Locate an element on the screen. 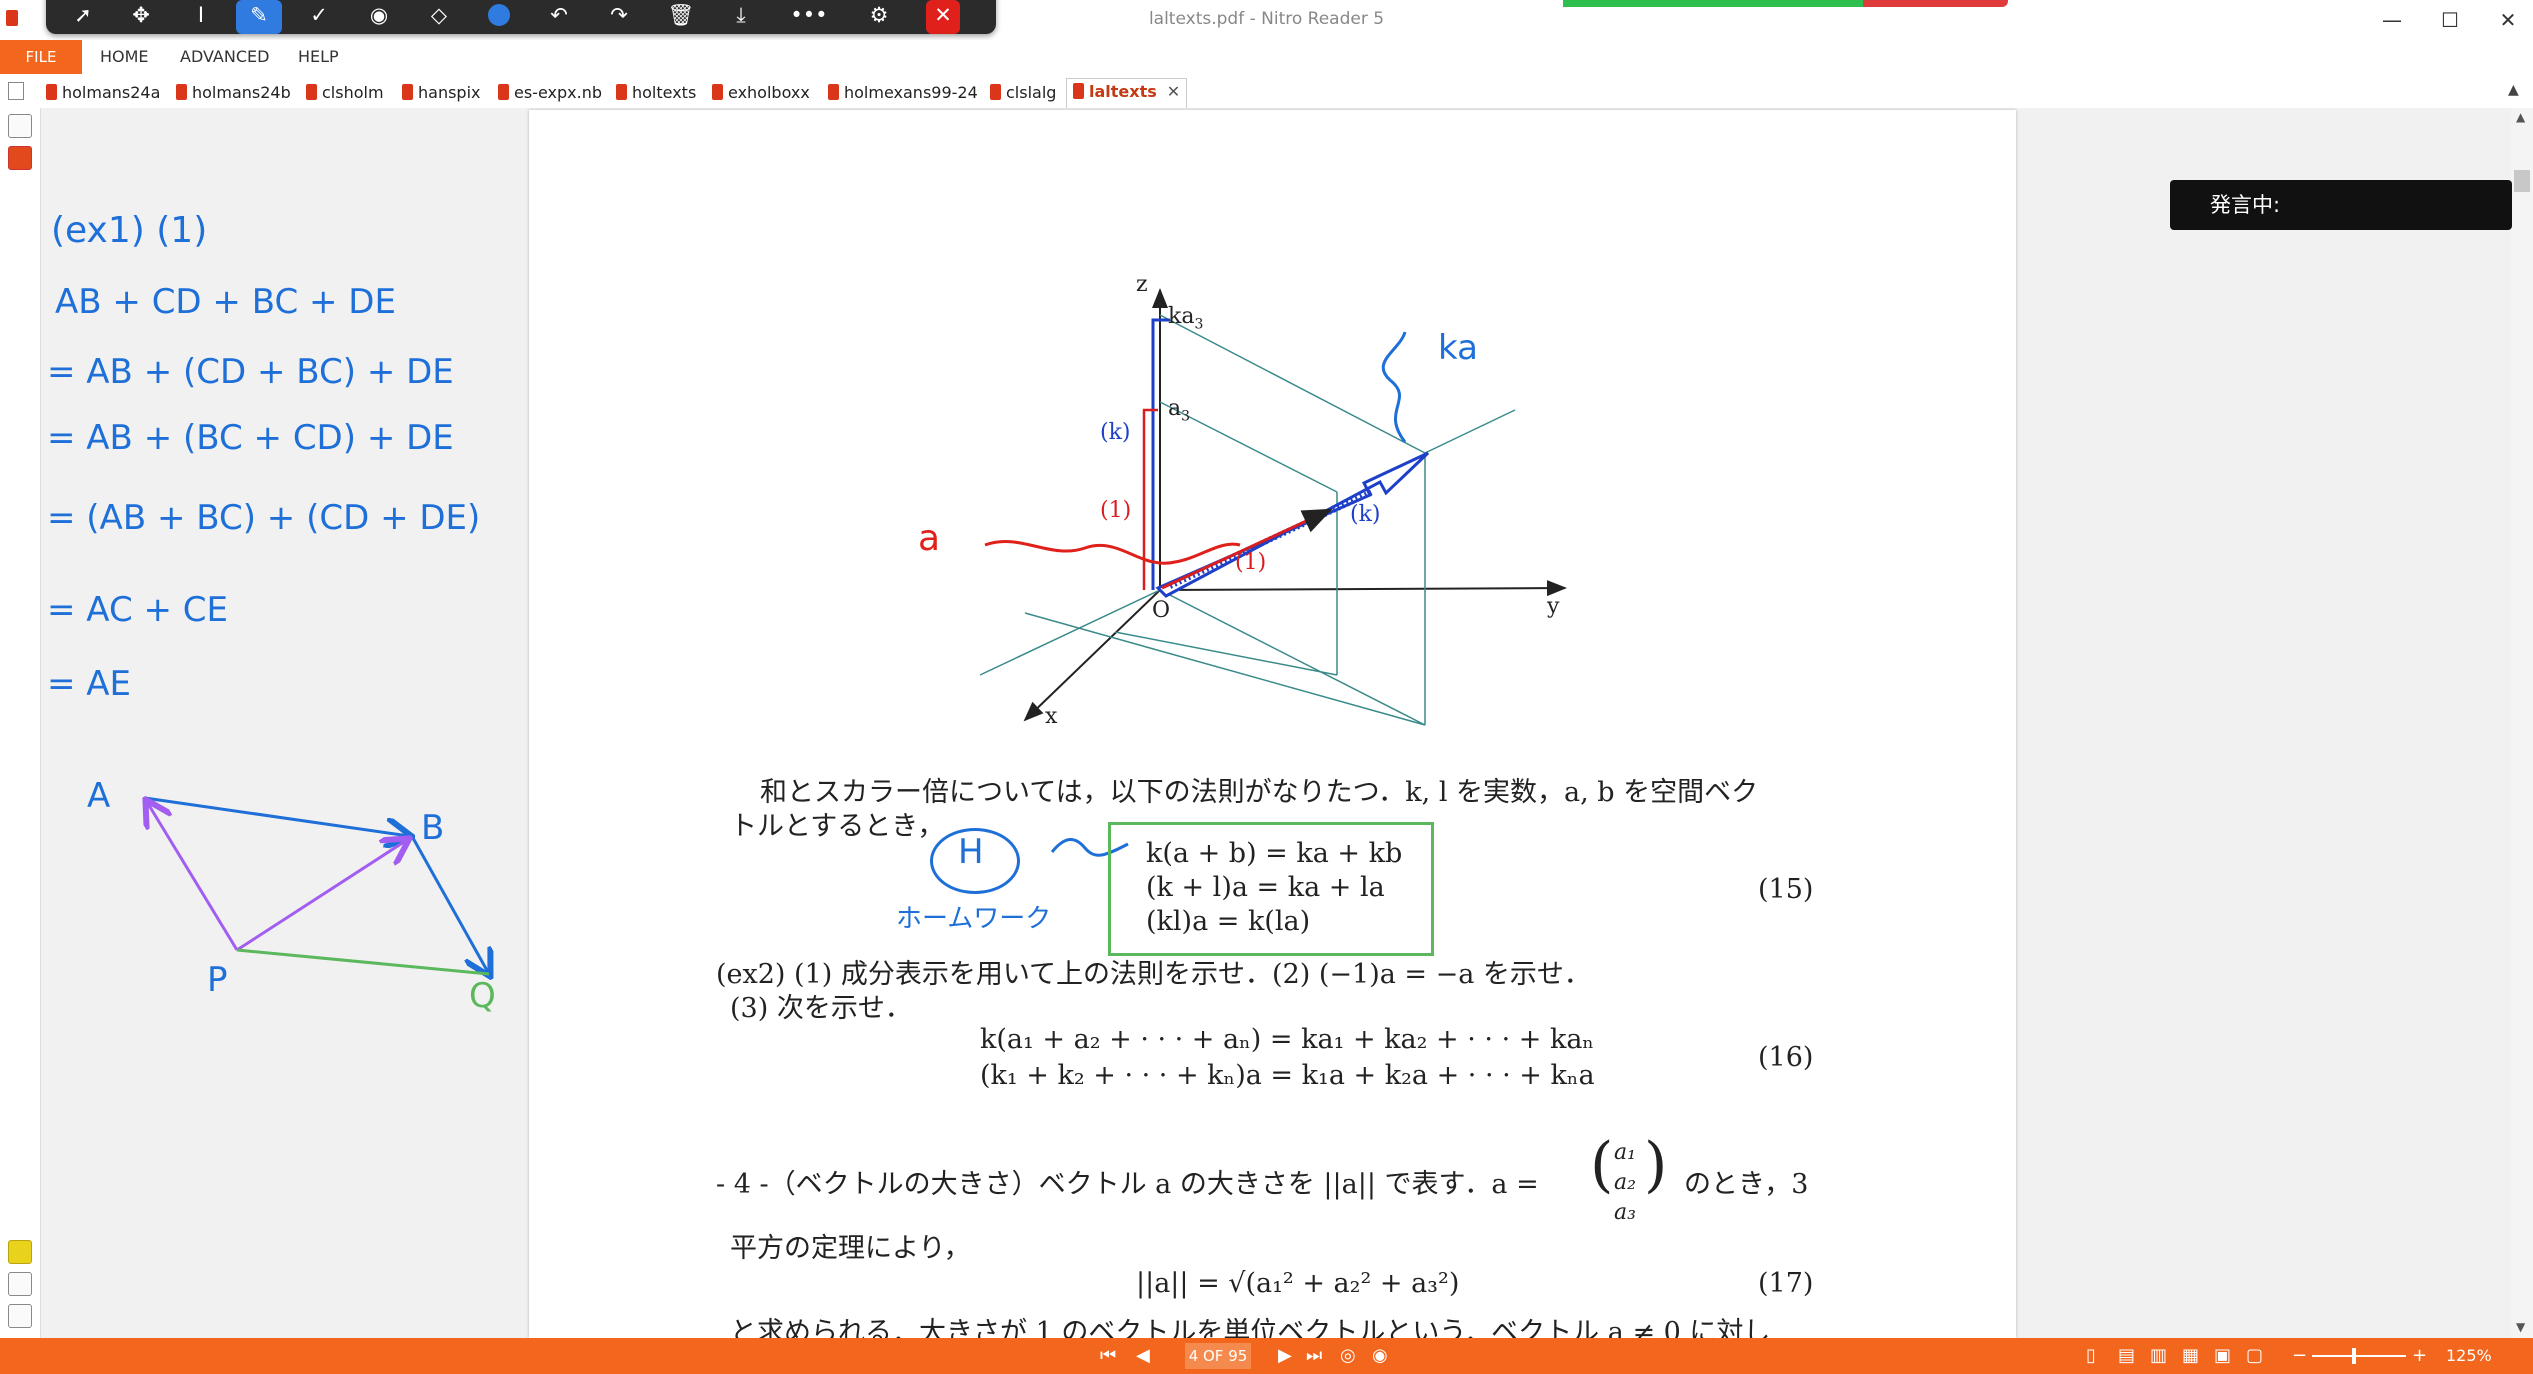  tab-label: holtexts is located at coordinates (664, 92).